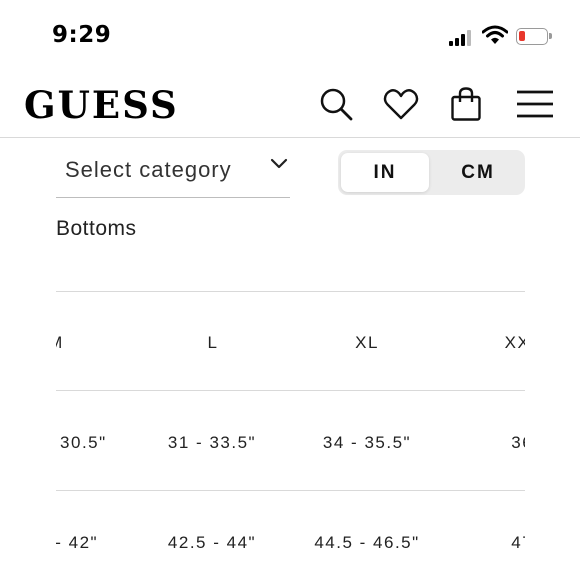  Describe the element at coordinates (290, 35) in the screenshot. I see `status-bar: 9:29` at that location.